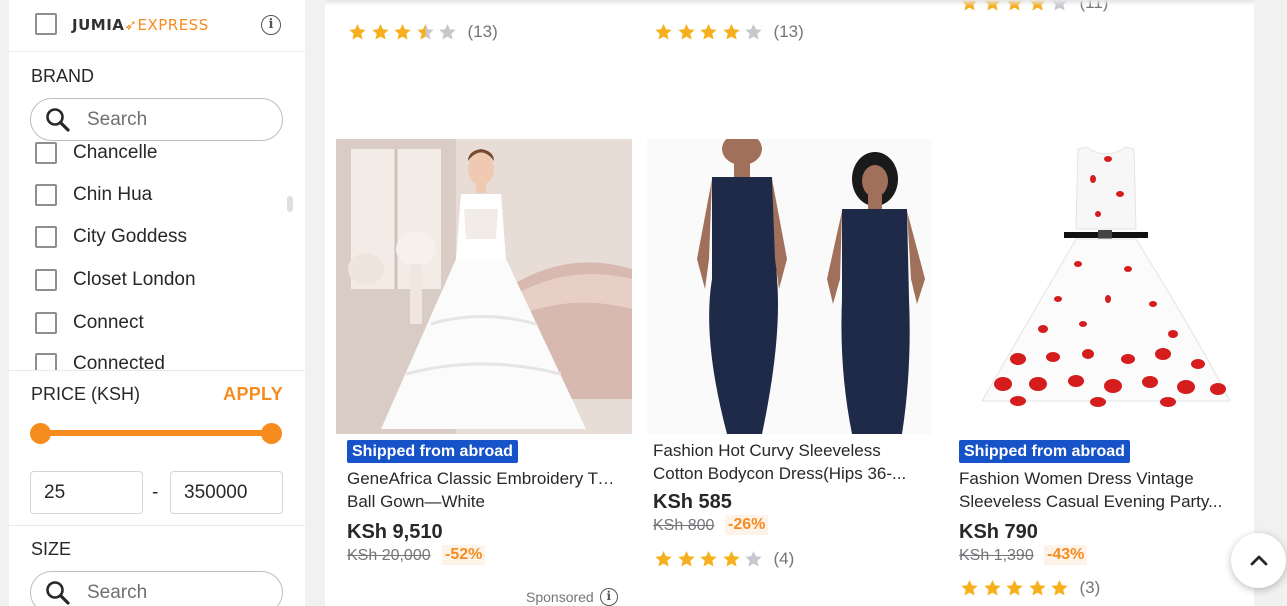 The height and width of the screenshot is (606, 1287). I want to click on price-apply-button: APPLY, so click(253, 394).